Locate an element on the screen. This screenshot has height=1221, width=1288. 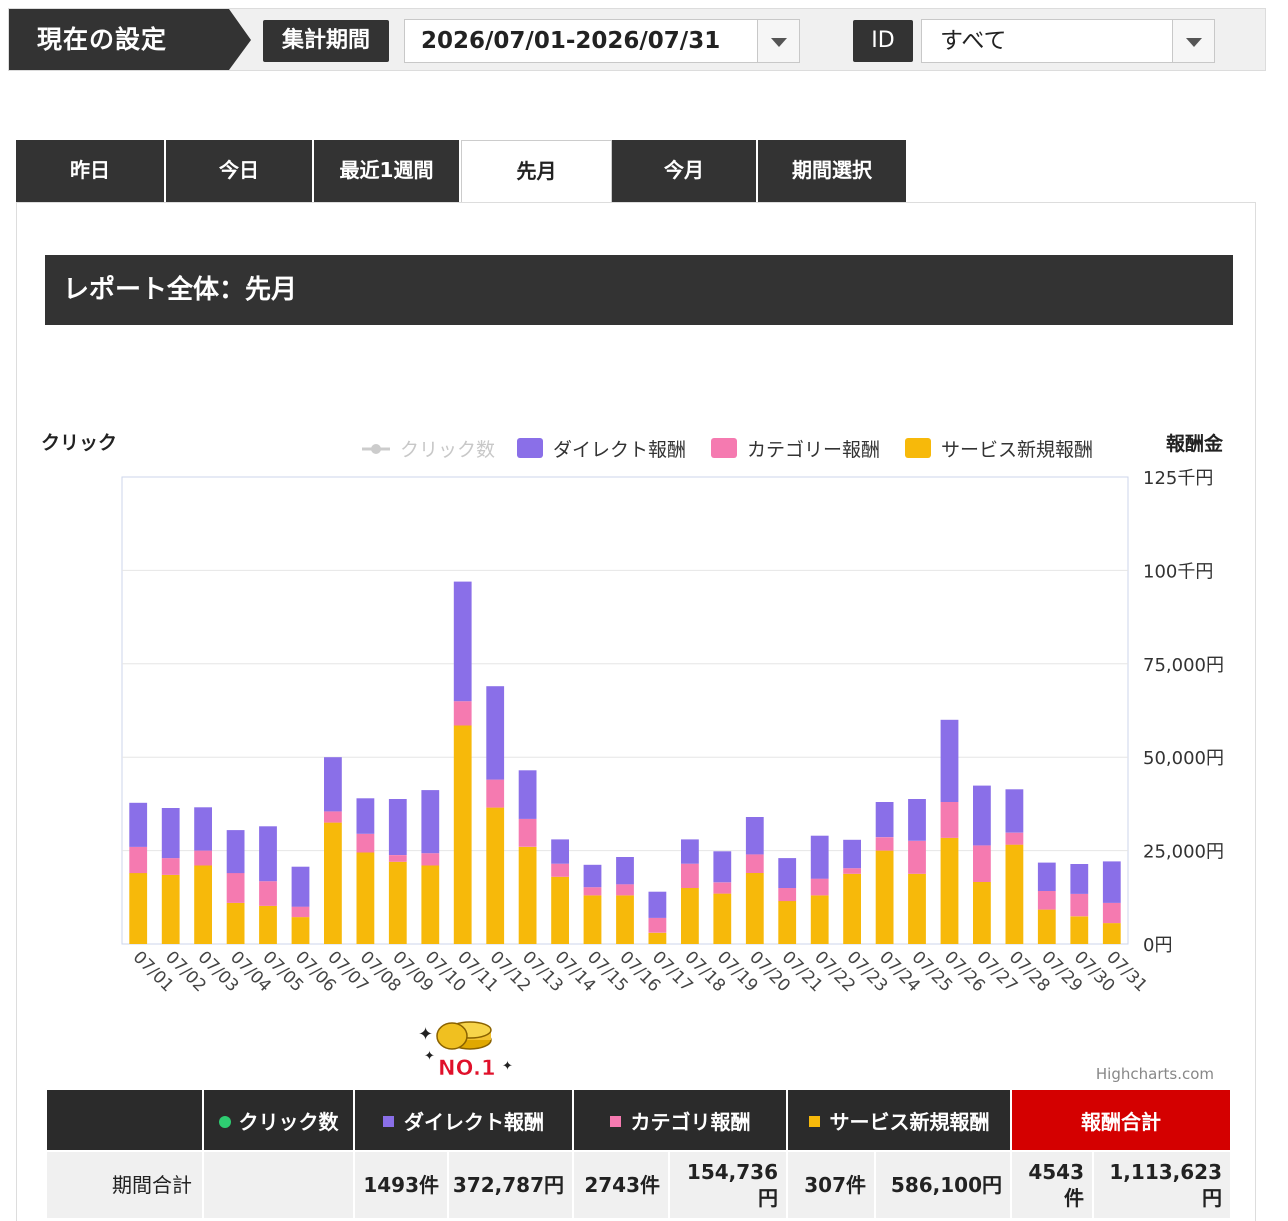
legend-item-direct: ダイレクト報酬 is located at coordinates (601, 449).